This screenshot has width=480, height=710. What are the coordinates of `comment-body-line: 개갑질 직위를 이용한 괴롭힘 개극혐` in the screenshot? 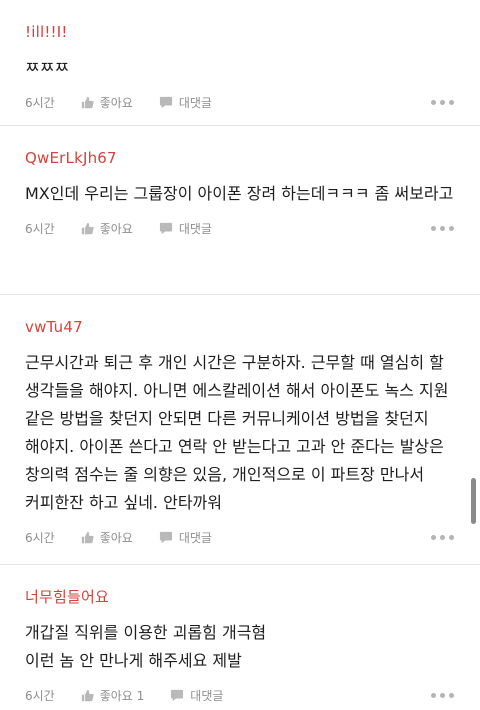 It's located at (146, 632).